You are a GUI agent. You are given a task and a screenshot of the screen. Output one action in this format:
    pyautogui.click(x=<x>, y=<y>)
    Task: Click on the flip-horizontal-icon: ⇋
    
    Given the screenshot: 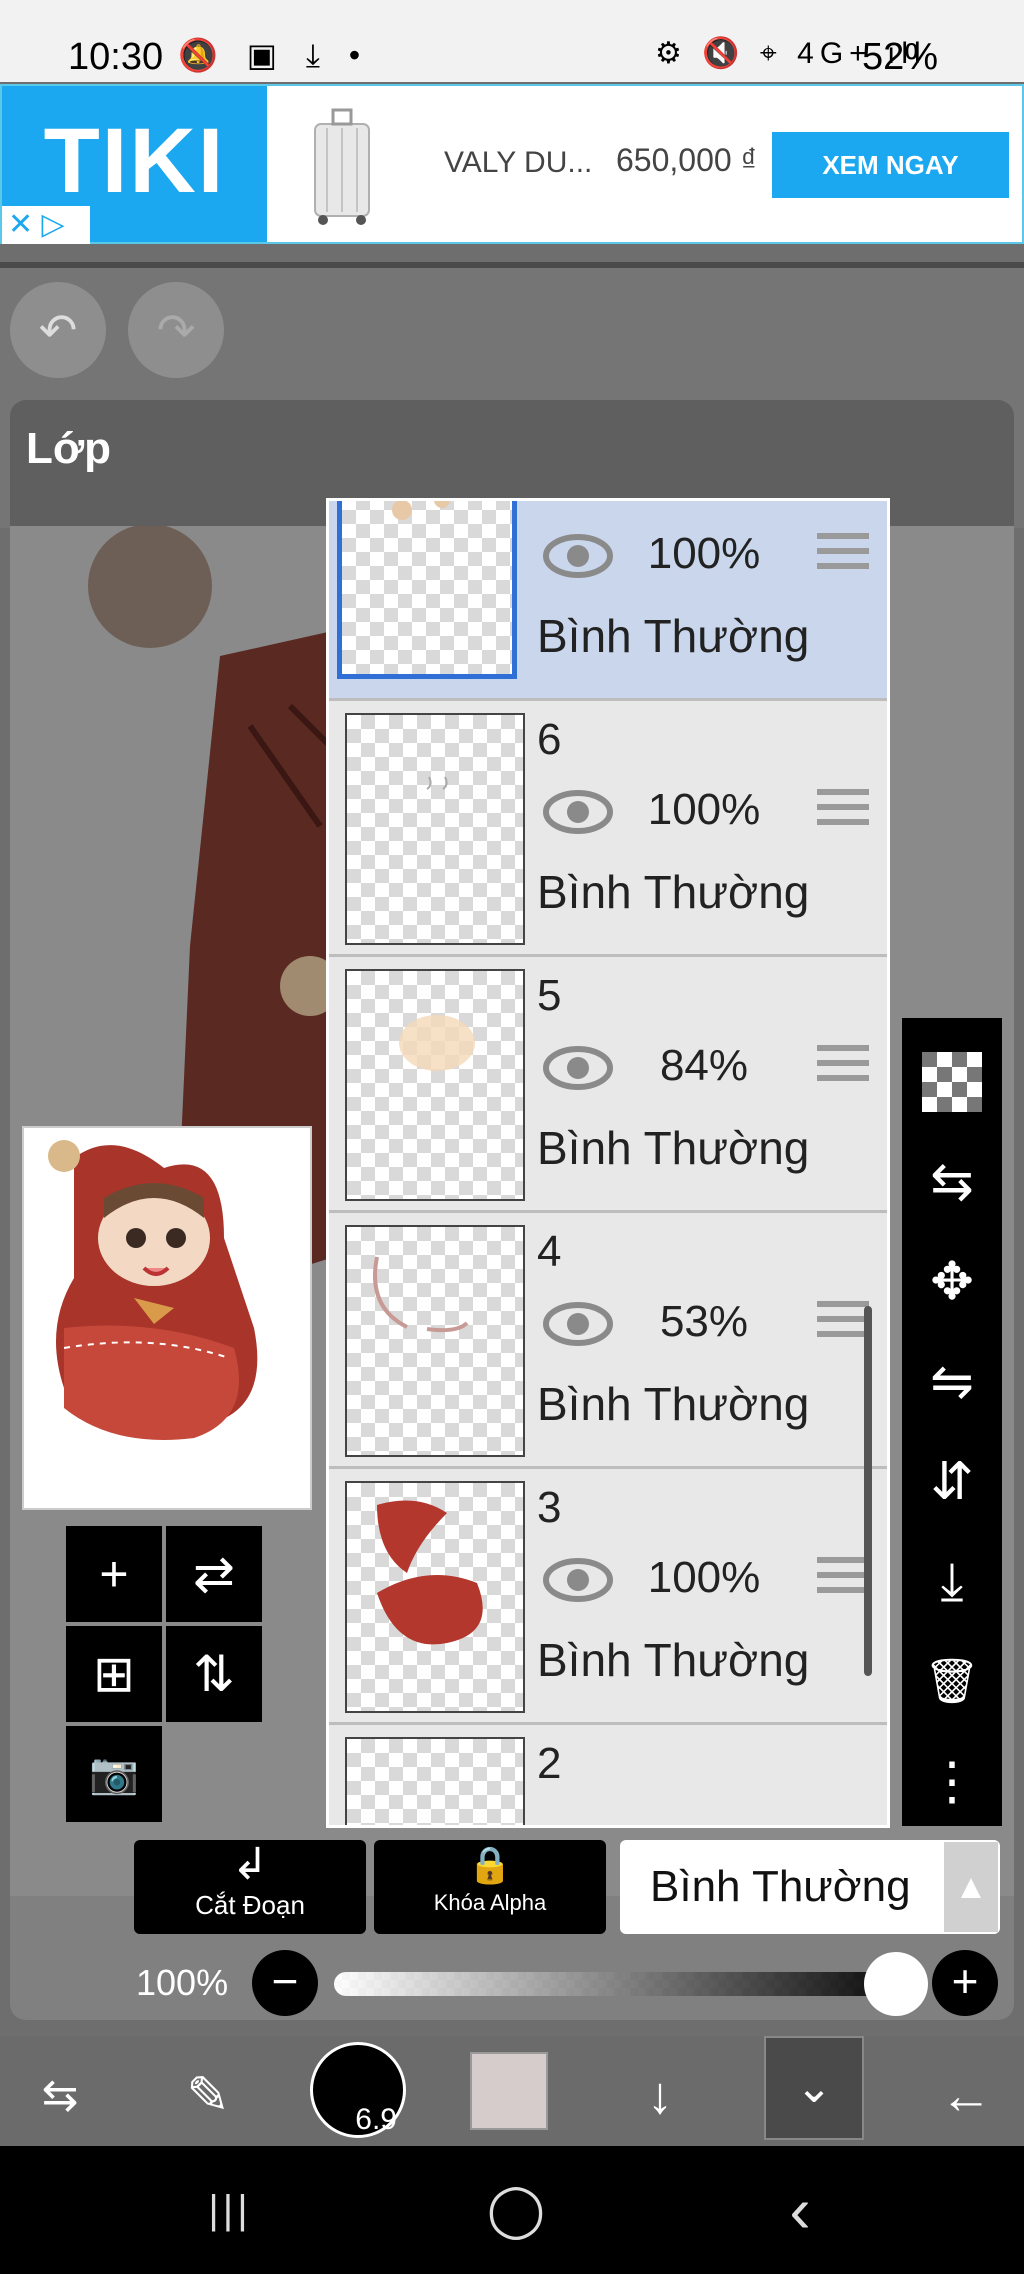 What is the action you would take?
    pyautogui.click(x=952, y=1382)
    